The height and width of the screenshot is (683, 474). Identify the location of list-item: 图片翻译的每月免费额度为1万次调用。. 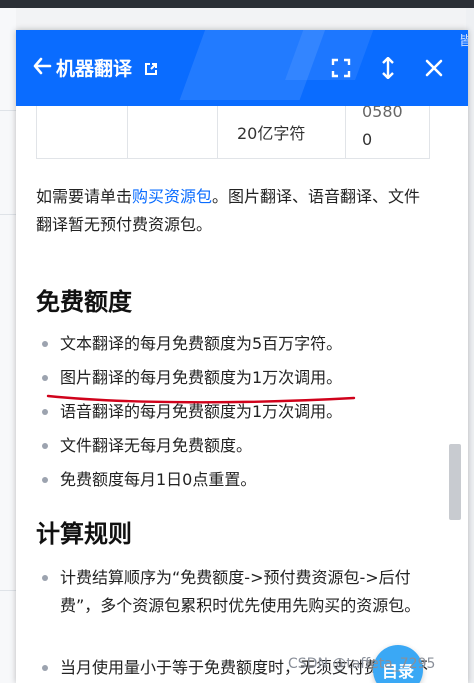
(237, 378).